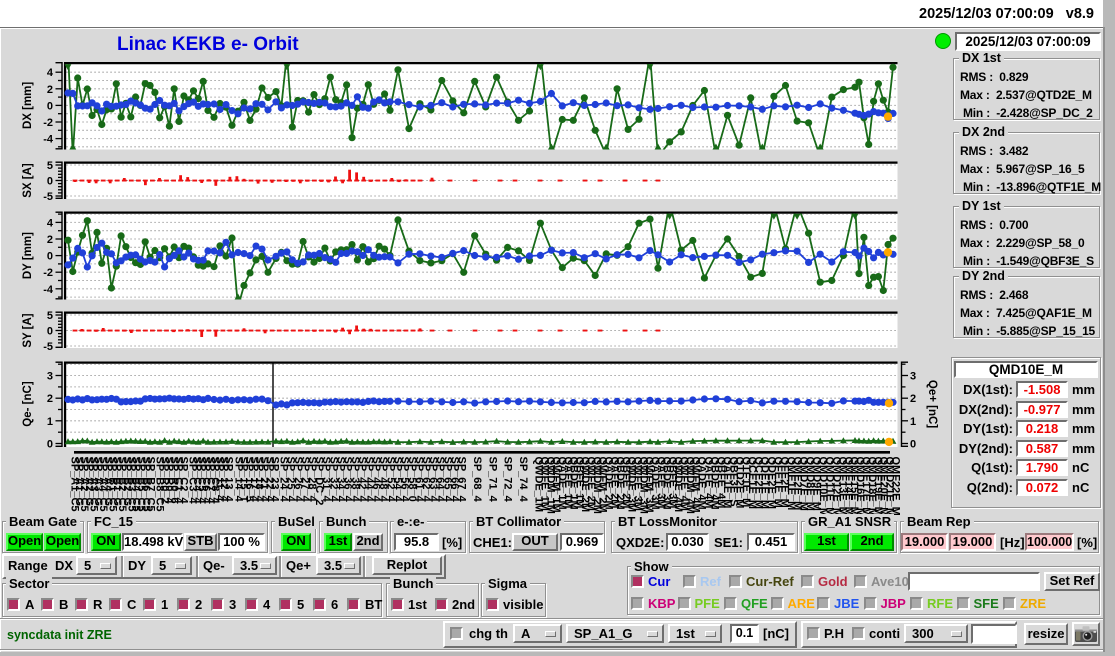 The height and width of the screenshot is (656, 1115). Describe the element at coordinates (477, 480) in the screenshot. I see `svg-text: SP_68_4` at that location.